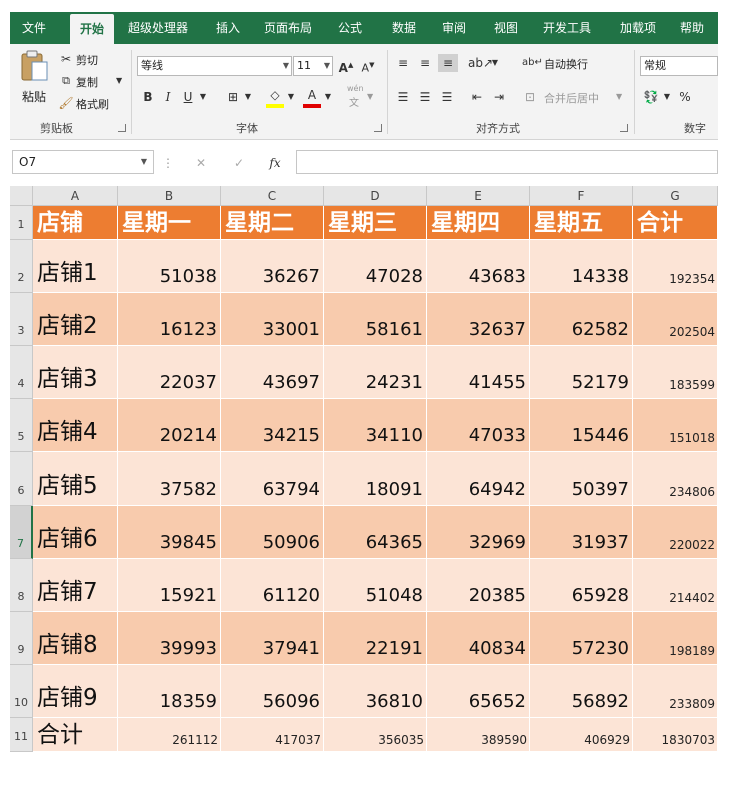 This screenshot has width=735, height=785. What do you see at coordinates (169, 372) in the screenshot?
I see `value-cell: 22037` at bounding box center [169, 372].